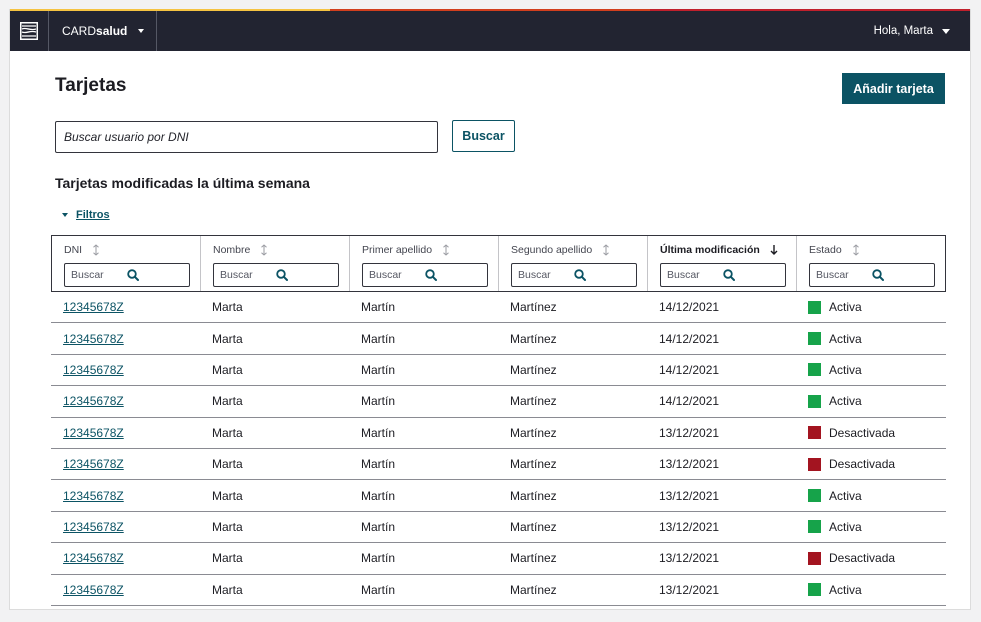 The height and width of the screenshot is (622, 981). Describe the element at coordinates (774, 249) in the screenshot. I see `sort-desc-icon` at that location.